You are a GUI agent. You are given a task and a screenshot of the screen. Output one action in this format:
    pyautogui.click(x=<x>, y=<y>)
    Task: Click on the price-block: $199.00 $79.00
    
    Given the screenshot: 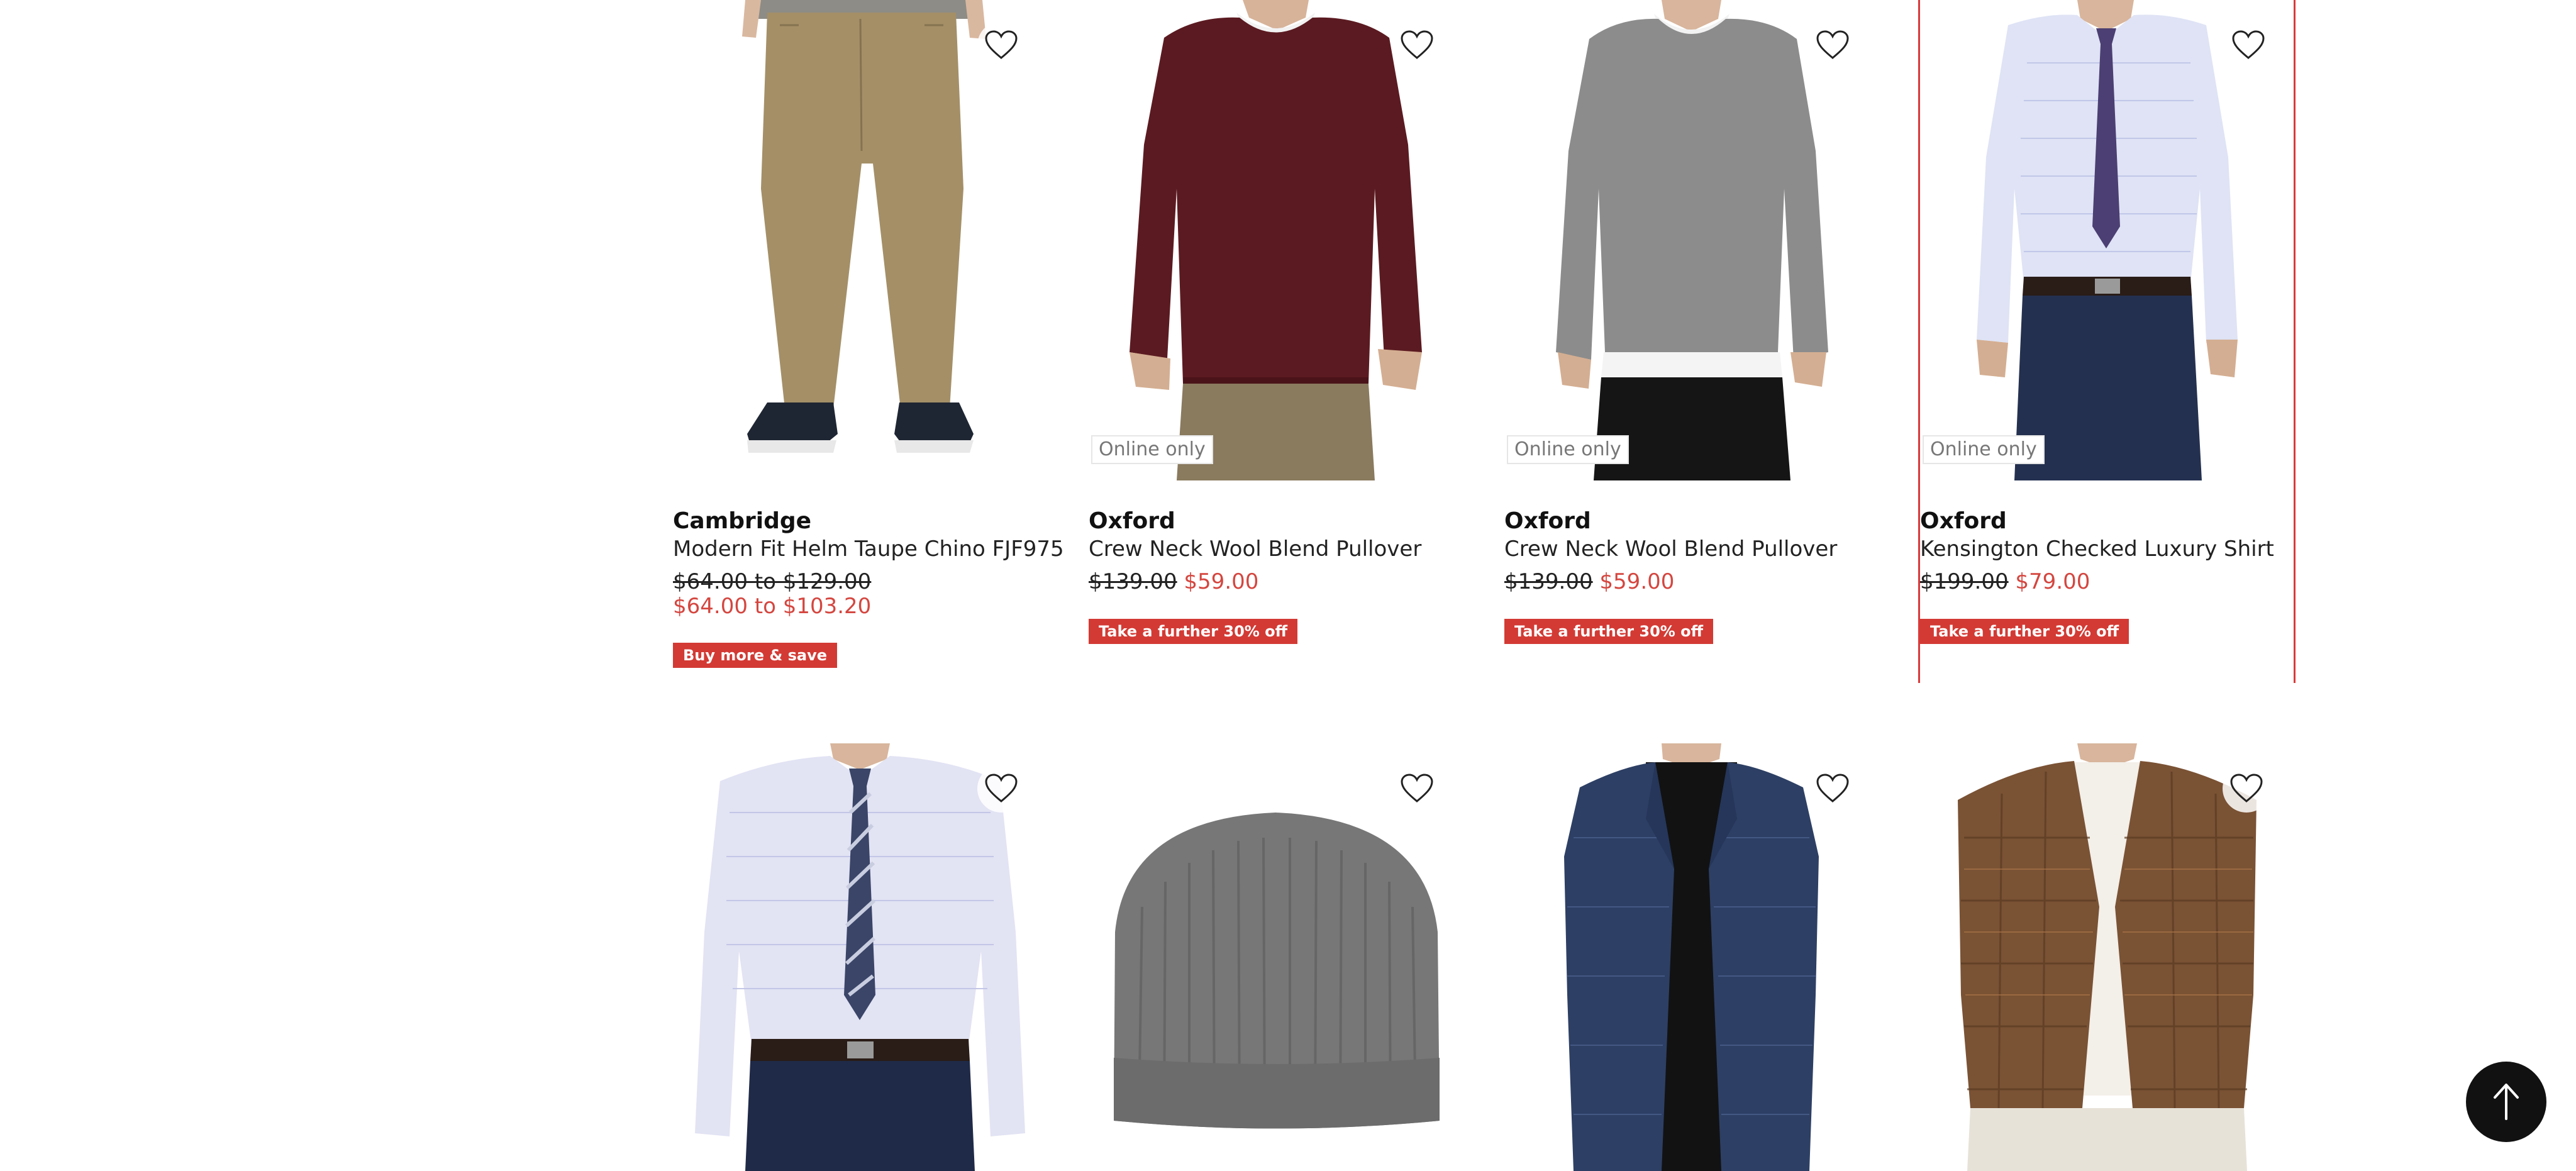 What is the action you would take?
    pyautogui.click(x=2005, y=581)
    